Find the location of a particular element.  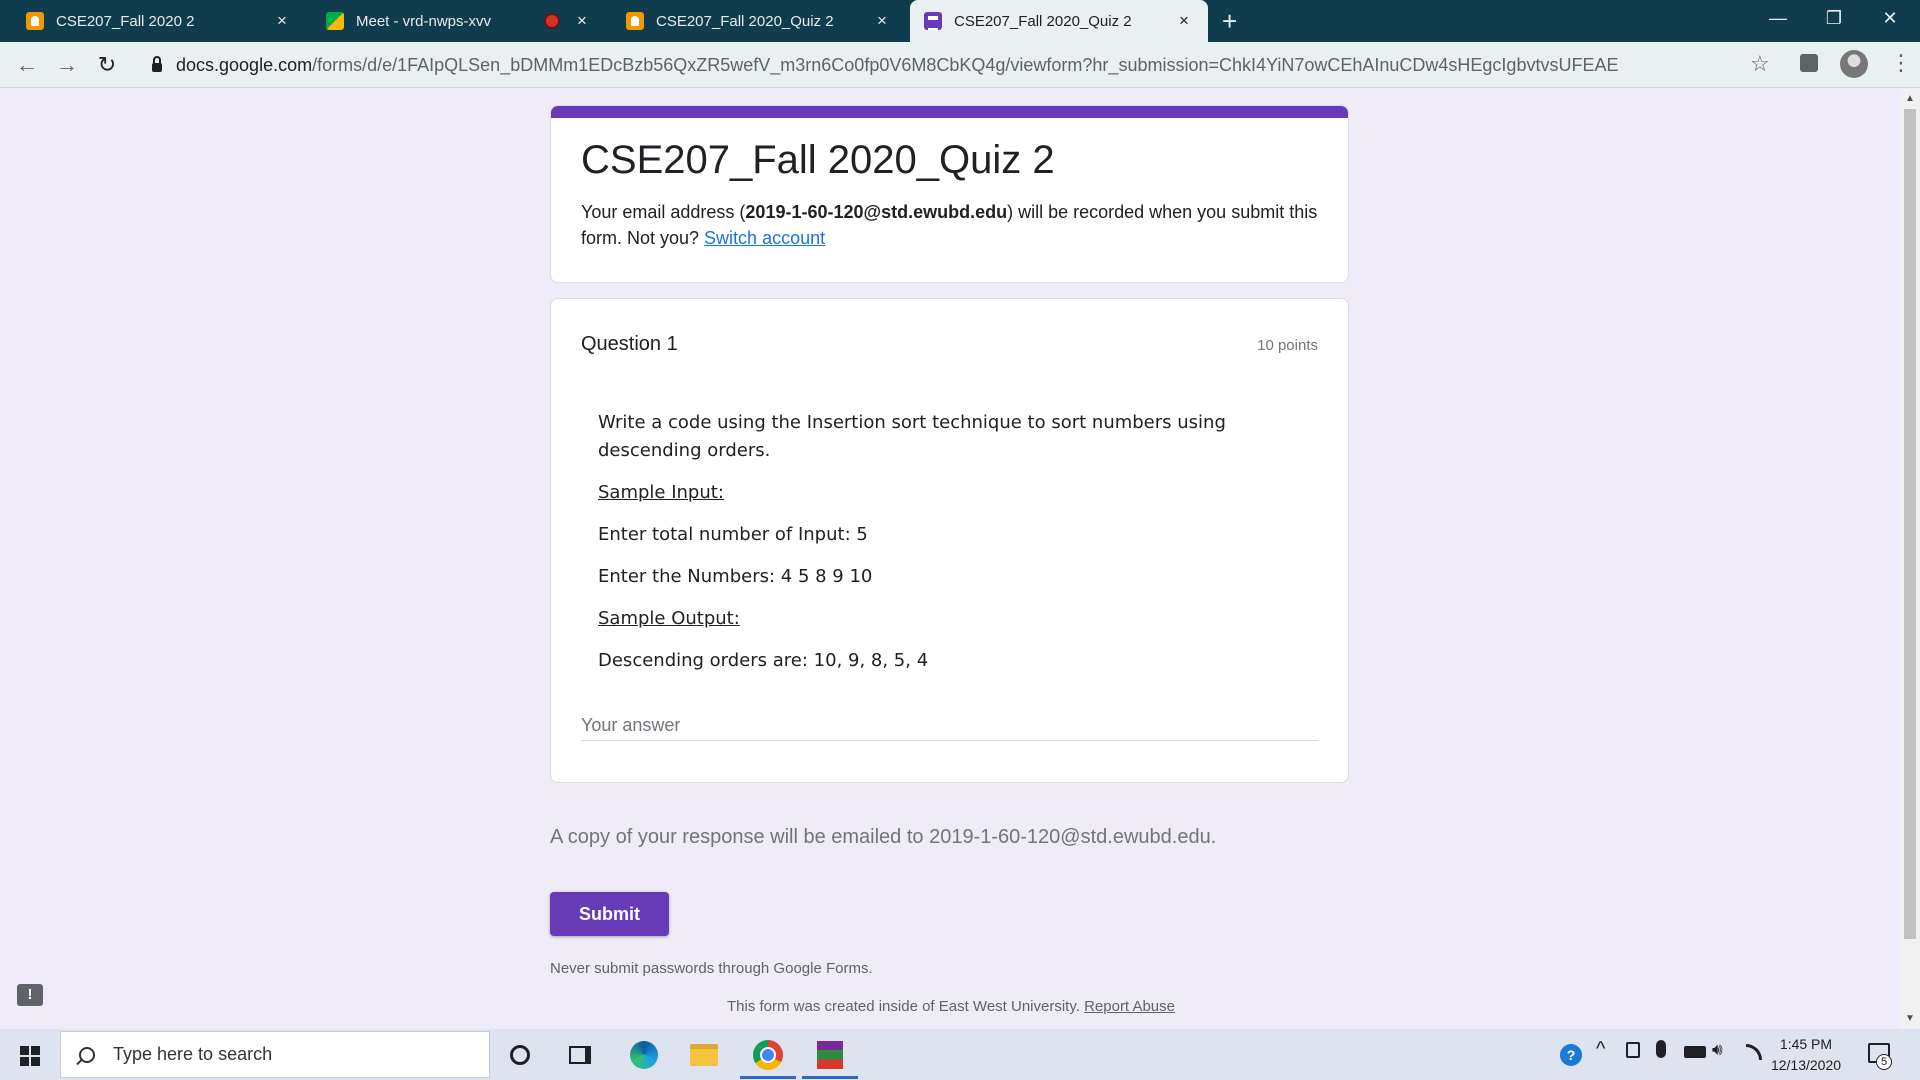

chrome-icon is located at coordinates (768, 1055).